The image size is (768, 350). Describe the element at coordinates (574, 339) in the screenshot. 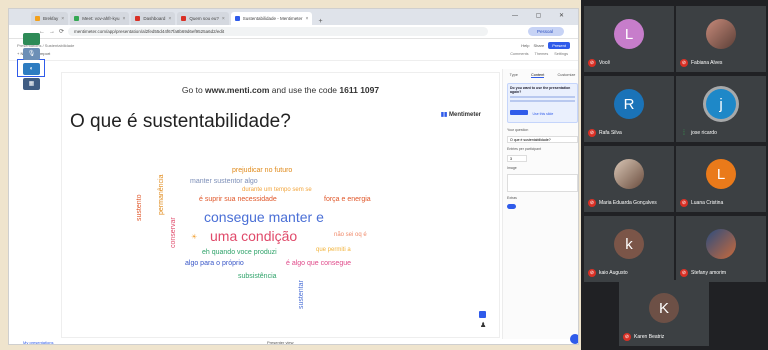

I see `chat-icon` at that location.